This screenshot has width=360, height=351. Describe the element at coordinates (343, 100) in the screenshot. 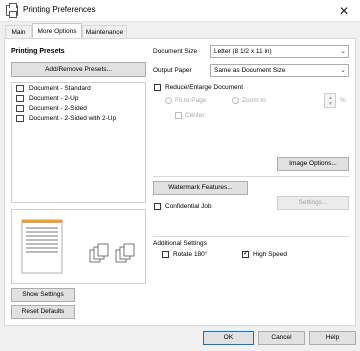

I see `percent-label: %` at that location.